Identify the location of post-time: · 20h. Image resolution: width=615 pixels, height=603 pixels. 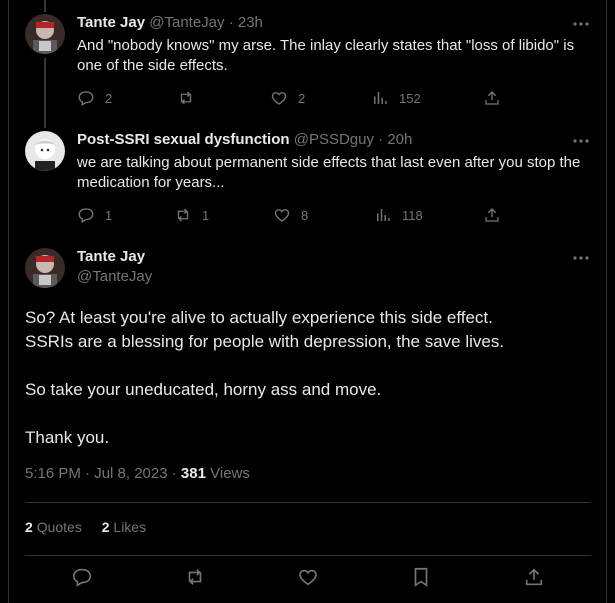
(395, 139).